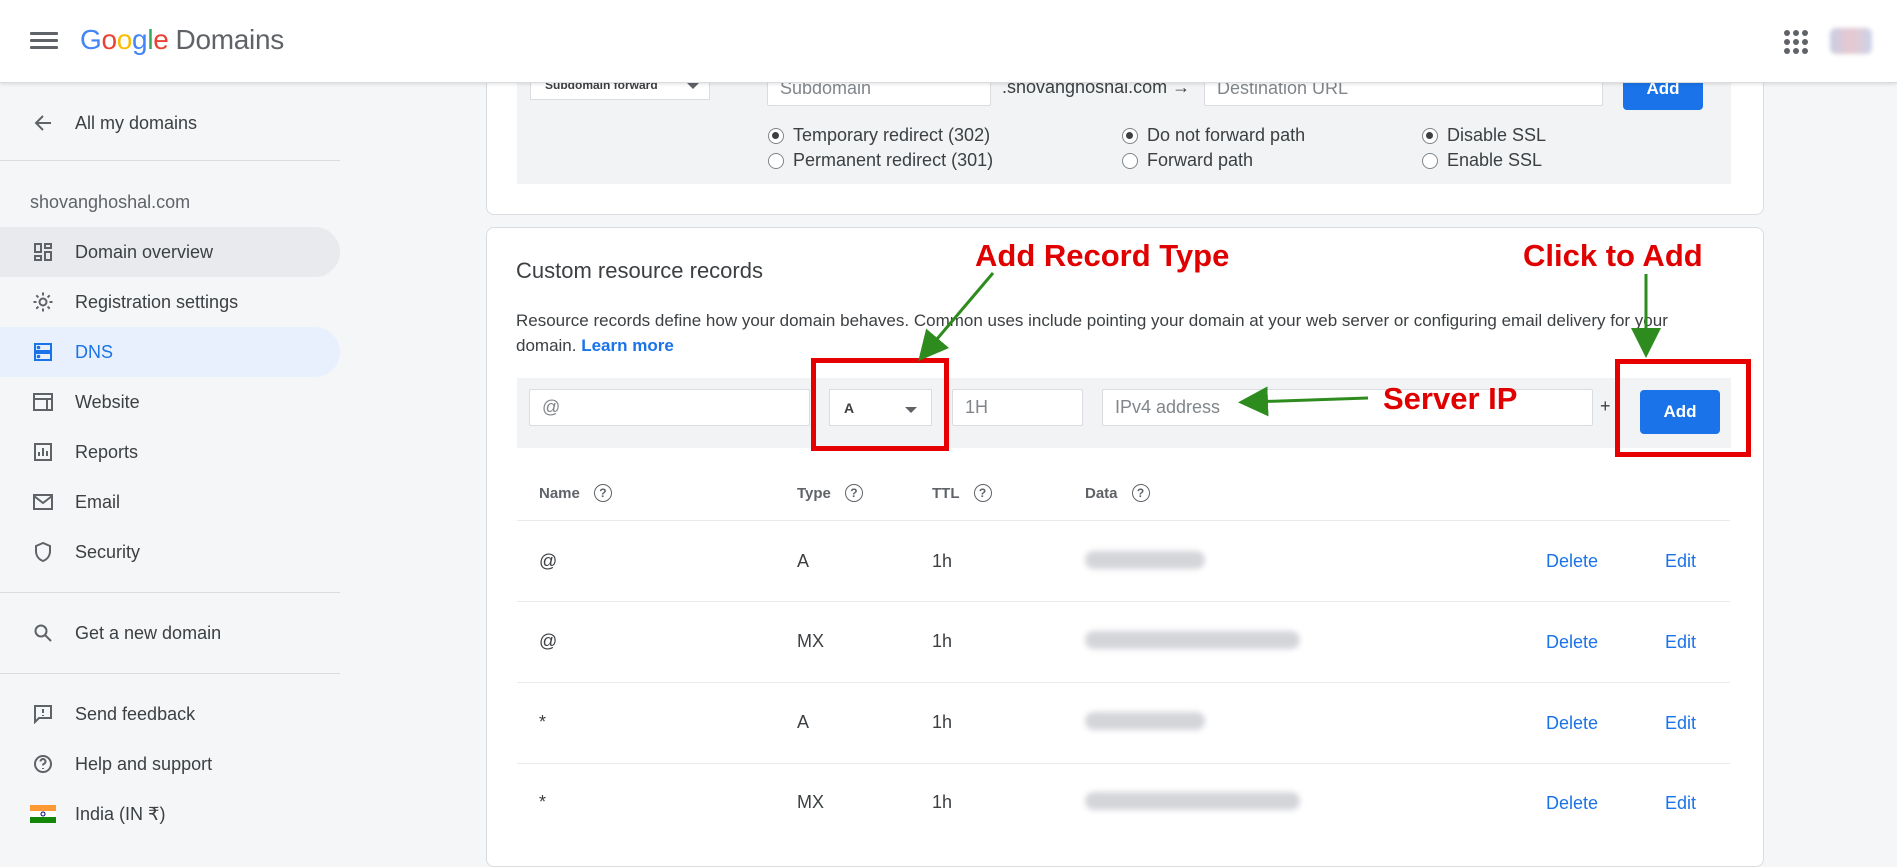  What do you see at coordinates (1347, 407) in the screenshot?
I see `ipv4-address-input: IPv4 address` at bounding box center [1347, 407].